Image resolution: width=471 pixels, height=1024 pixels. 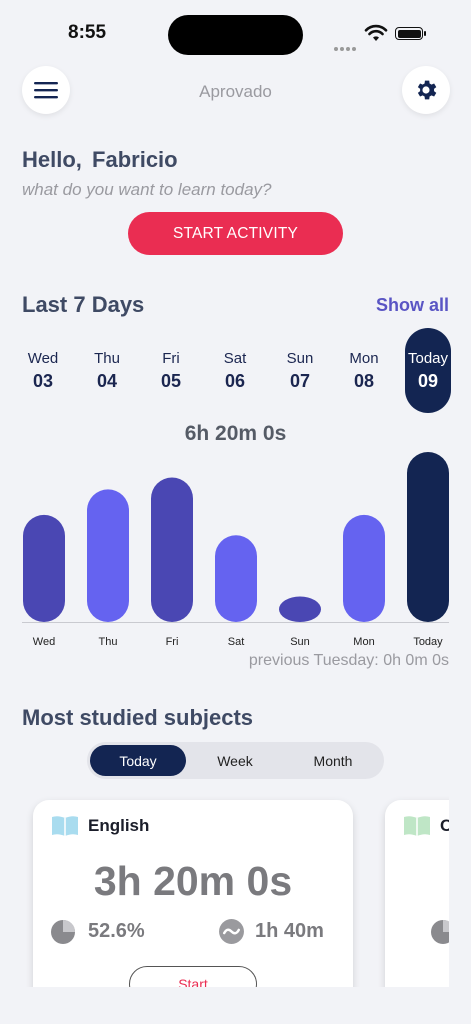 I want to click on day-name: Sat, so click(x=235, y=358).